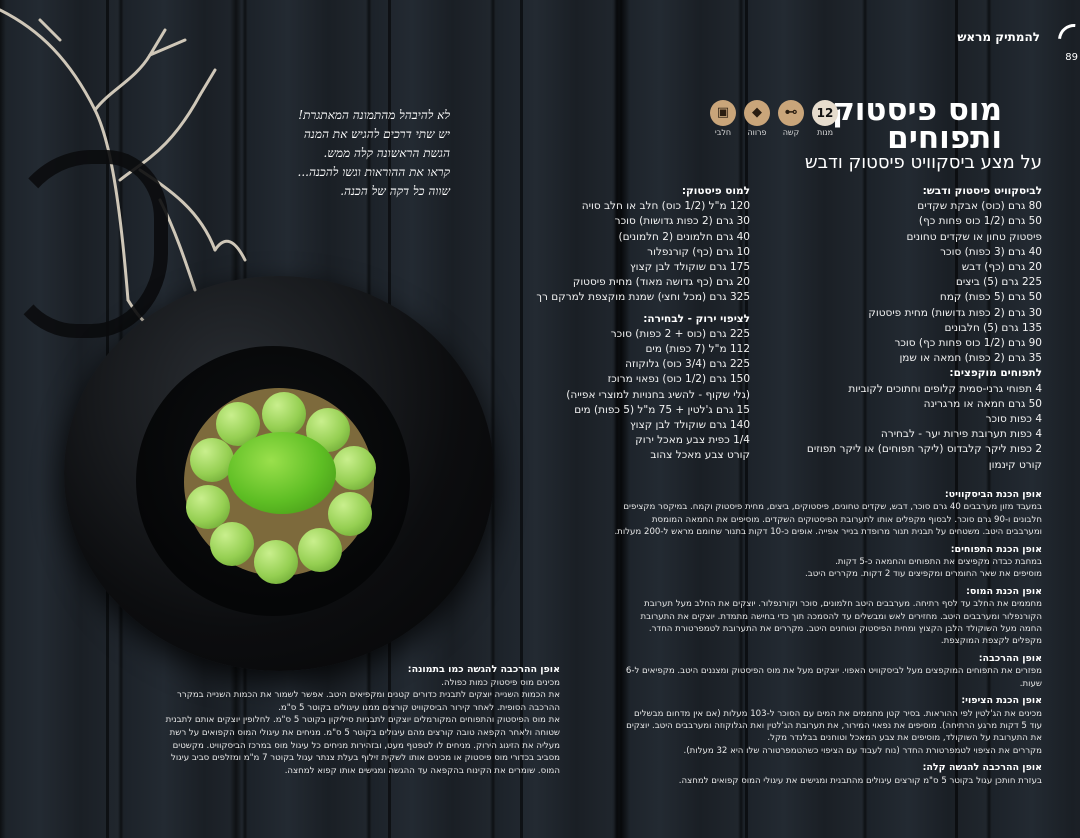 This screenshot has width=1080, height=838. What do you see at coordinates (945, 388) in the screenshot?
I see `ingredient-item: 4 תפוחי גרני-סמית קלופים וחתוכים לקוביות` at bounding box center [945, 388].